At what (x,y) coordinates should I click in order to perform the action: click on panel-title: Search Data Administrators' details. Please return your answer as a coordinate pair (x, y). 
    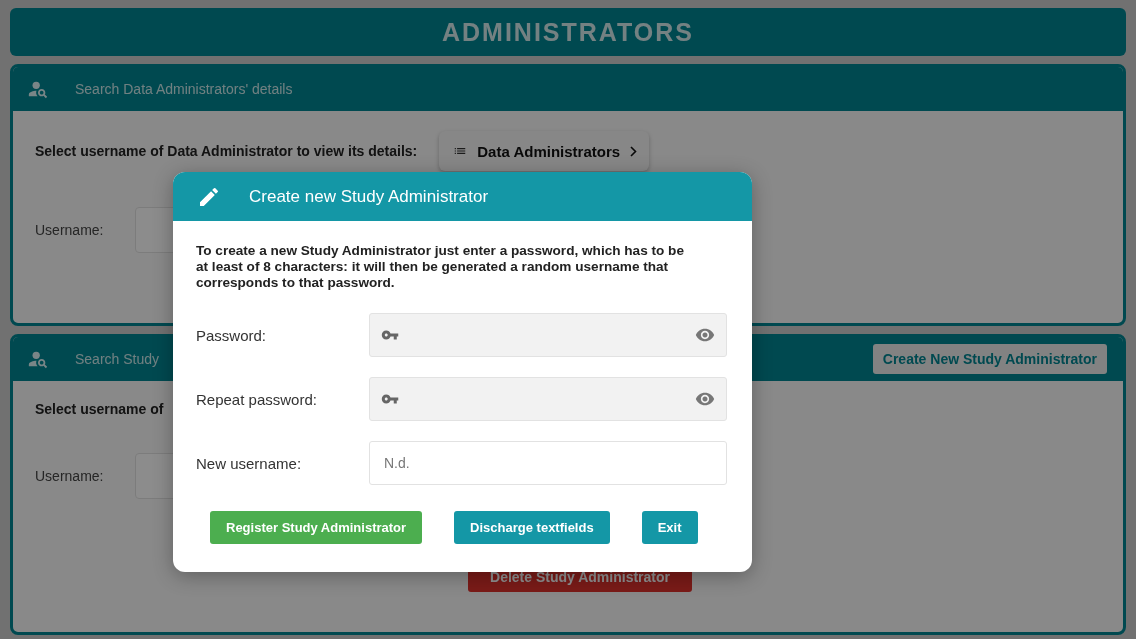
    Looking at the image, I should click on (184, 89).